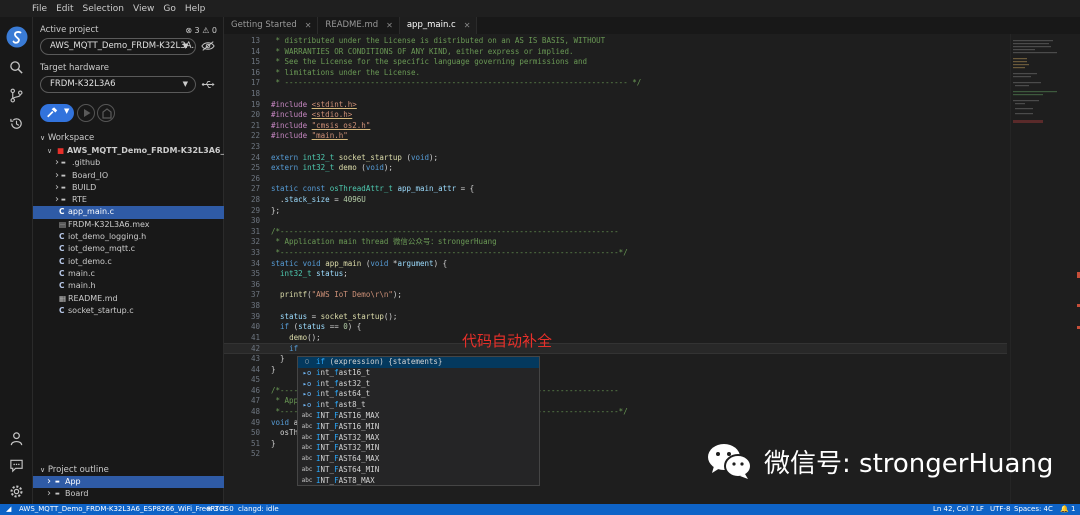 This screenshot has height=515, width=1080. I want to click on suggestion-item: abc INT_FAST32_MIN, so click(418, 448).